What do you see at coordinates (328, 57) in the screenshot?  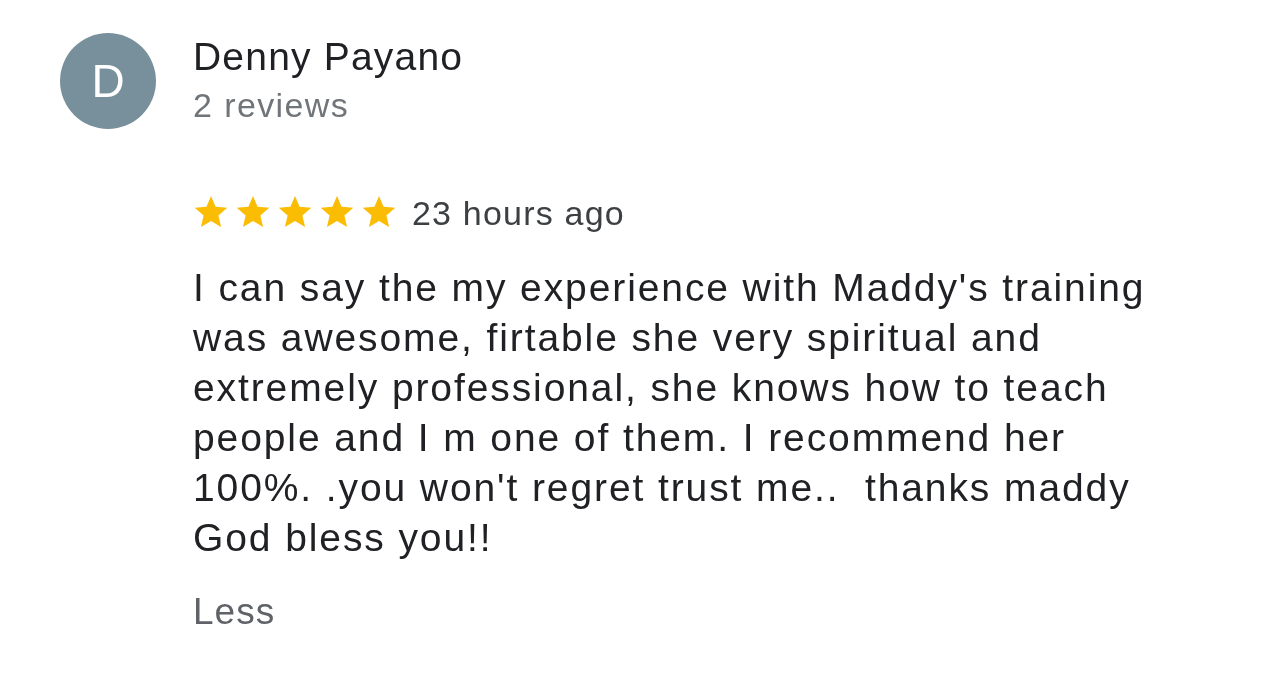 I see `reviewer-name: Denny Payano` at bounding box center [328, 57].